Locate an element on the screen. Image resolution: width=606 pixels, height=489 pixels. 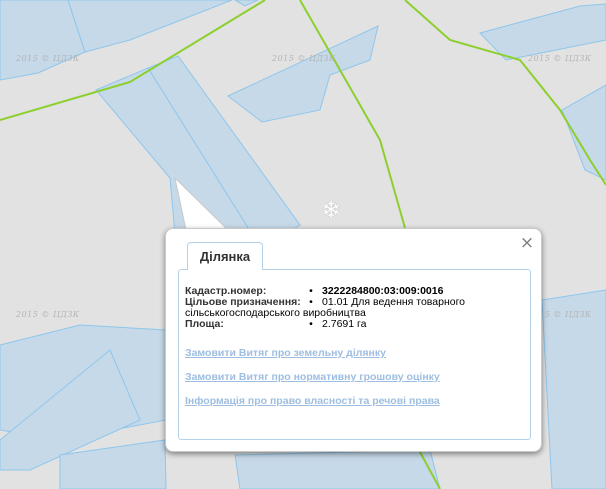
tab-parcel: Ділянка is located at coordinates (225, 256).